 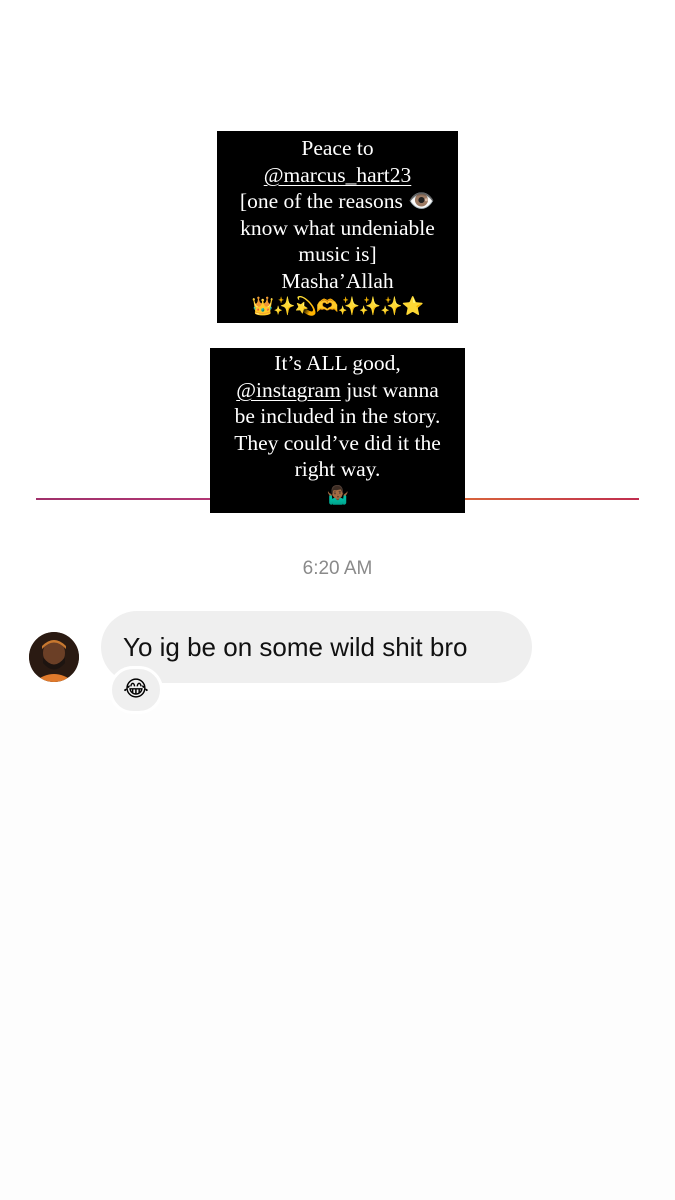 I want to click on story-2-emoji-line: 🤷🏾‍♂️, so click(x=337, y=495).